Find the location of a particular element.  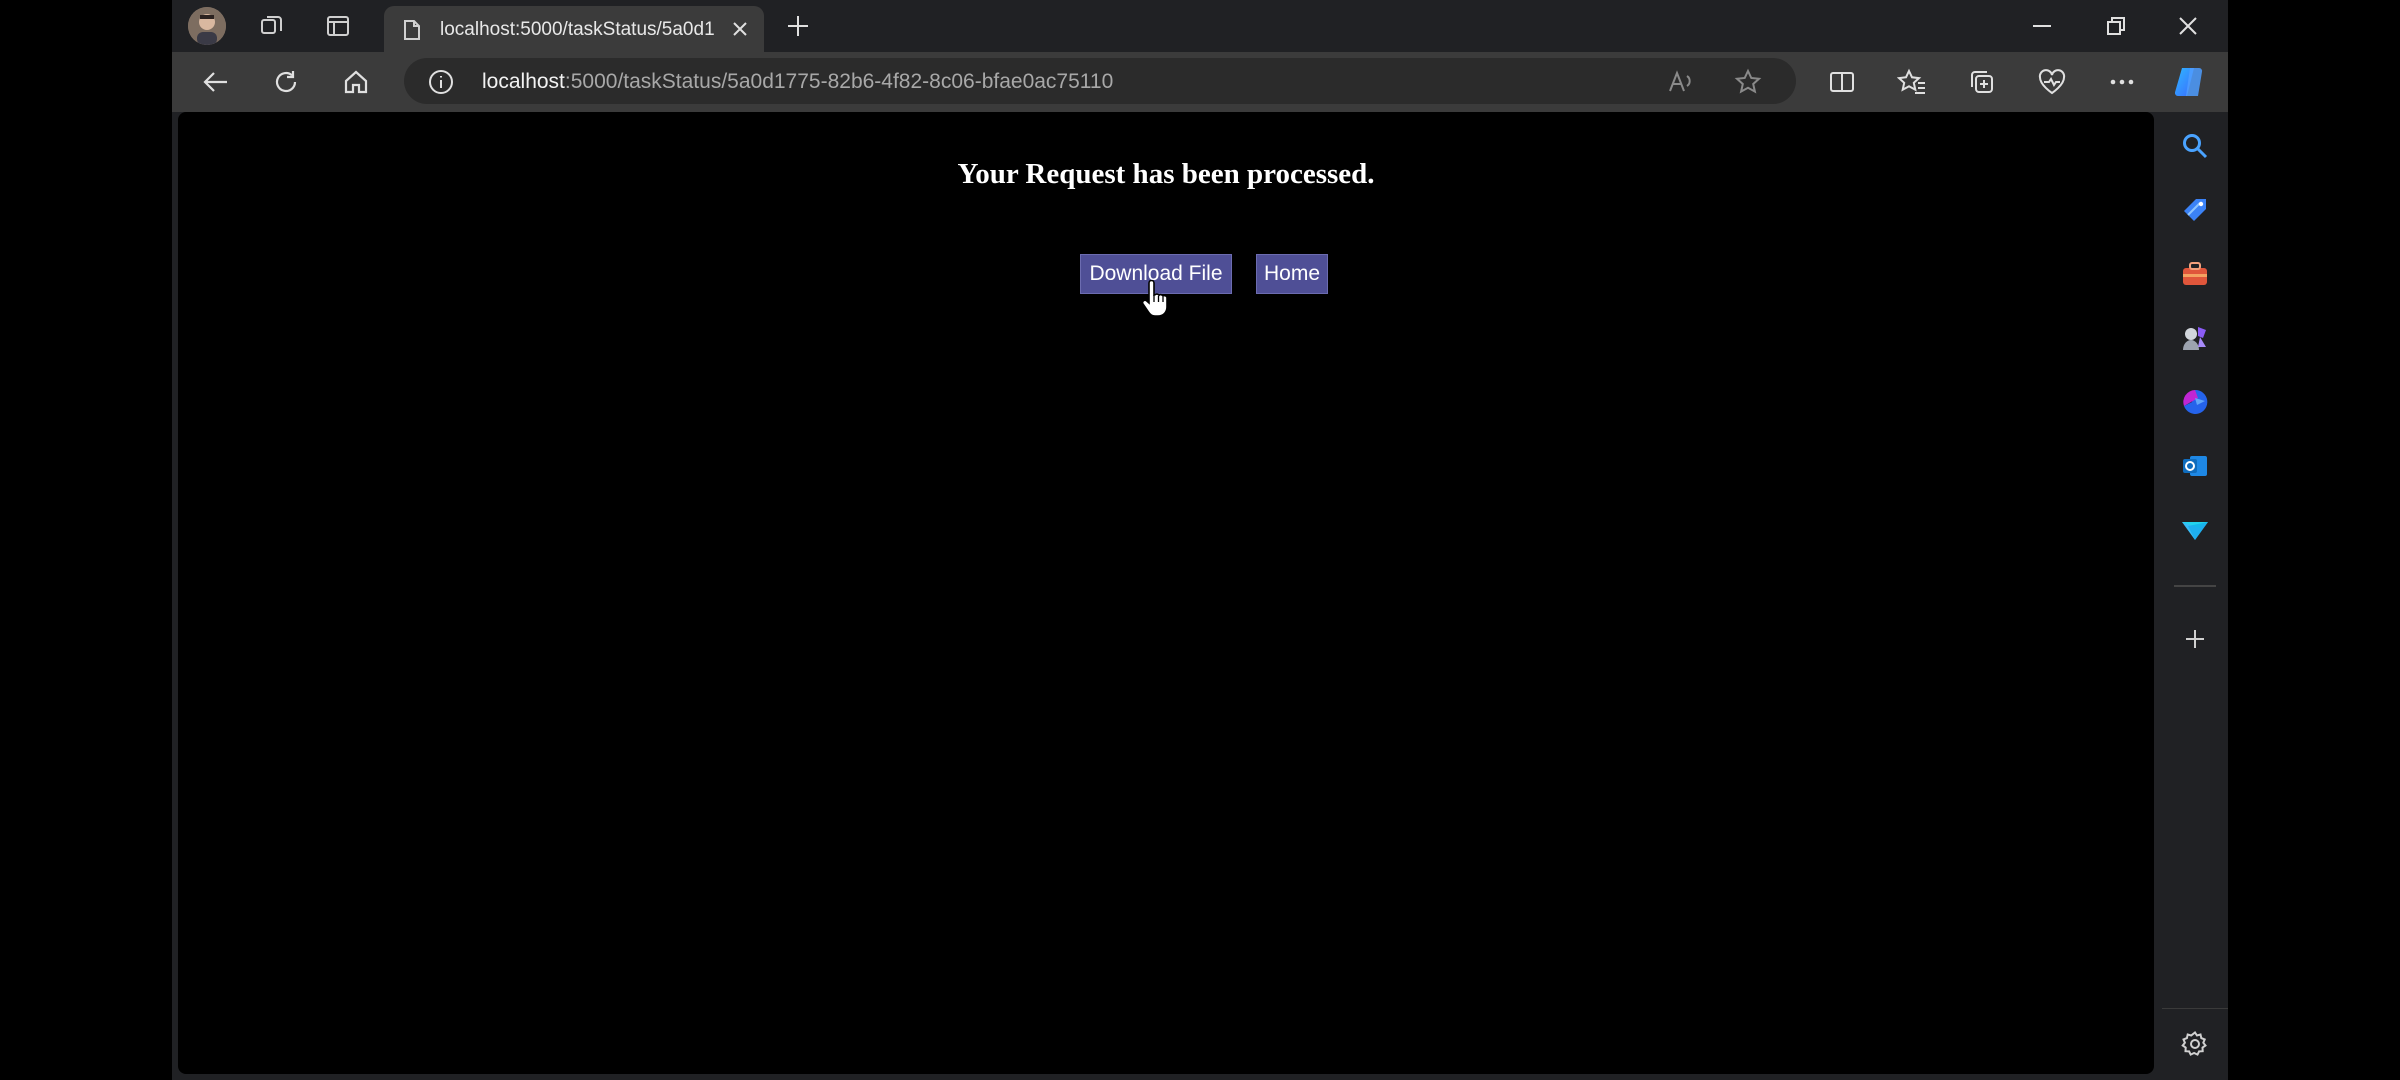

drop-send-icon is located at coordinates (2195, 530).